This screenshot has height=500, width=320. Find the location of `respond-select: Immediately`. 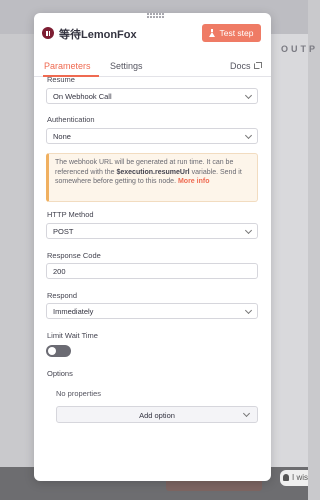

respond-select: Immediately is located at coordinates (152, 311).